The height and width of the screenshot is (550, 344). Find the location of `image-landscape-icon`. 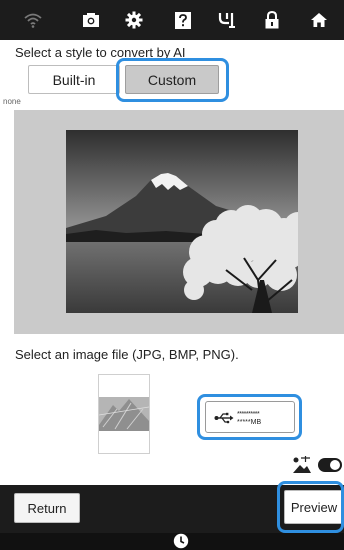

image-landscape-icon is located at coordinates (302, 465).